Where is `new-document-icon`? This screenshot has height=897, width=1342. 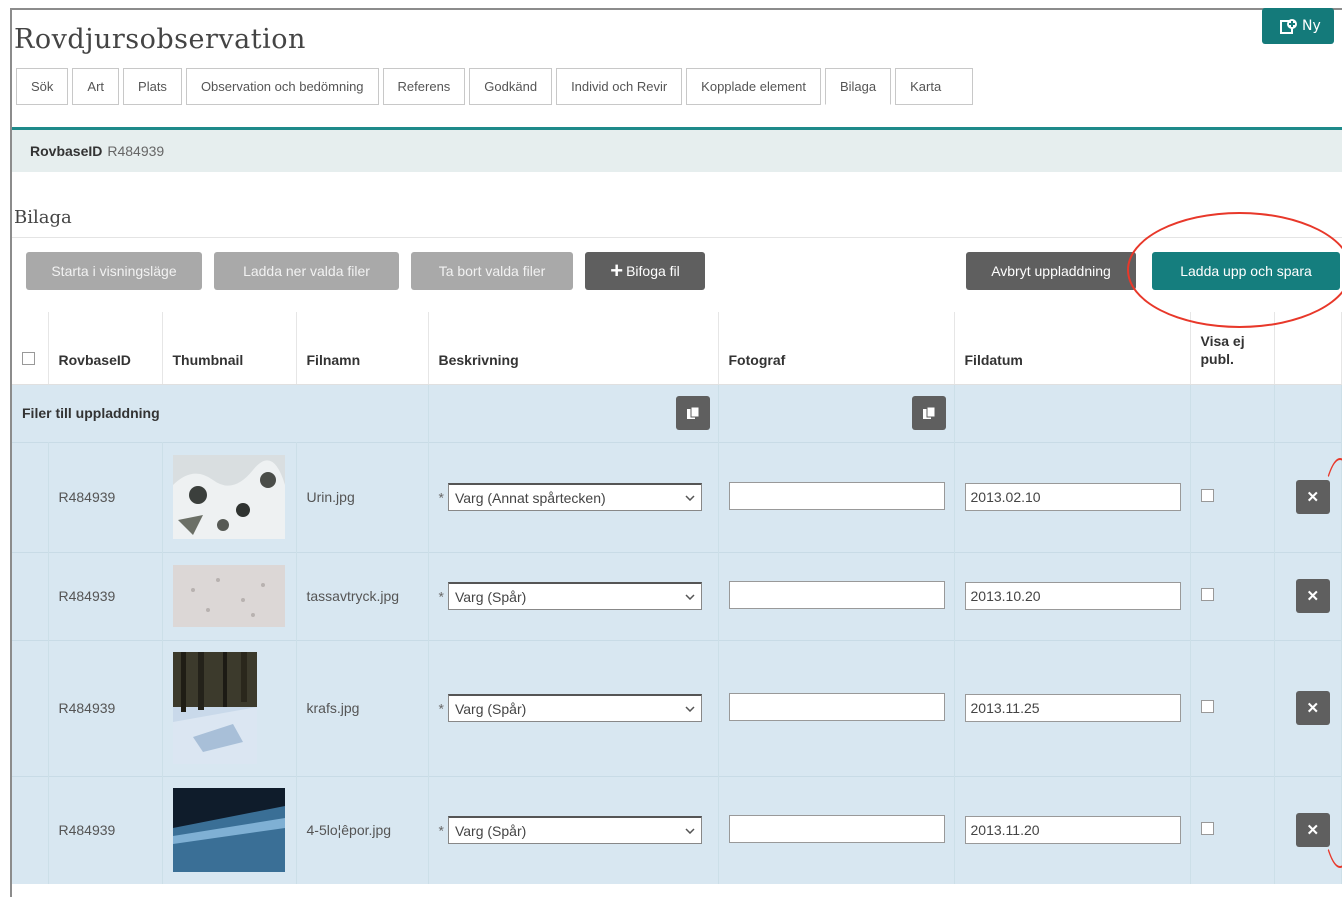 new-document-icon is located at coordinates (1288, 26).